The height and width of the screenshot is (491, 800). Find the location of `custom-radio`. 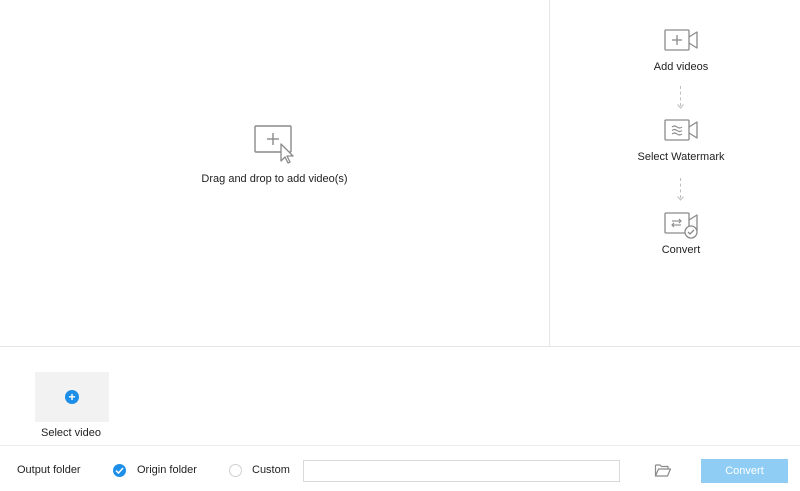

custom-radio is located at coordinates (235, 470).